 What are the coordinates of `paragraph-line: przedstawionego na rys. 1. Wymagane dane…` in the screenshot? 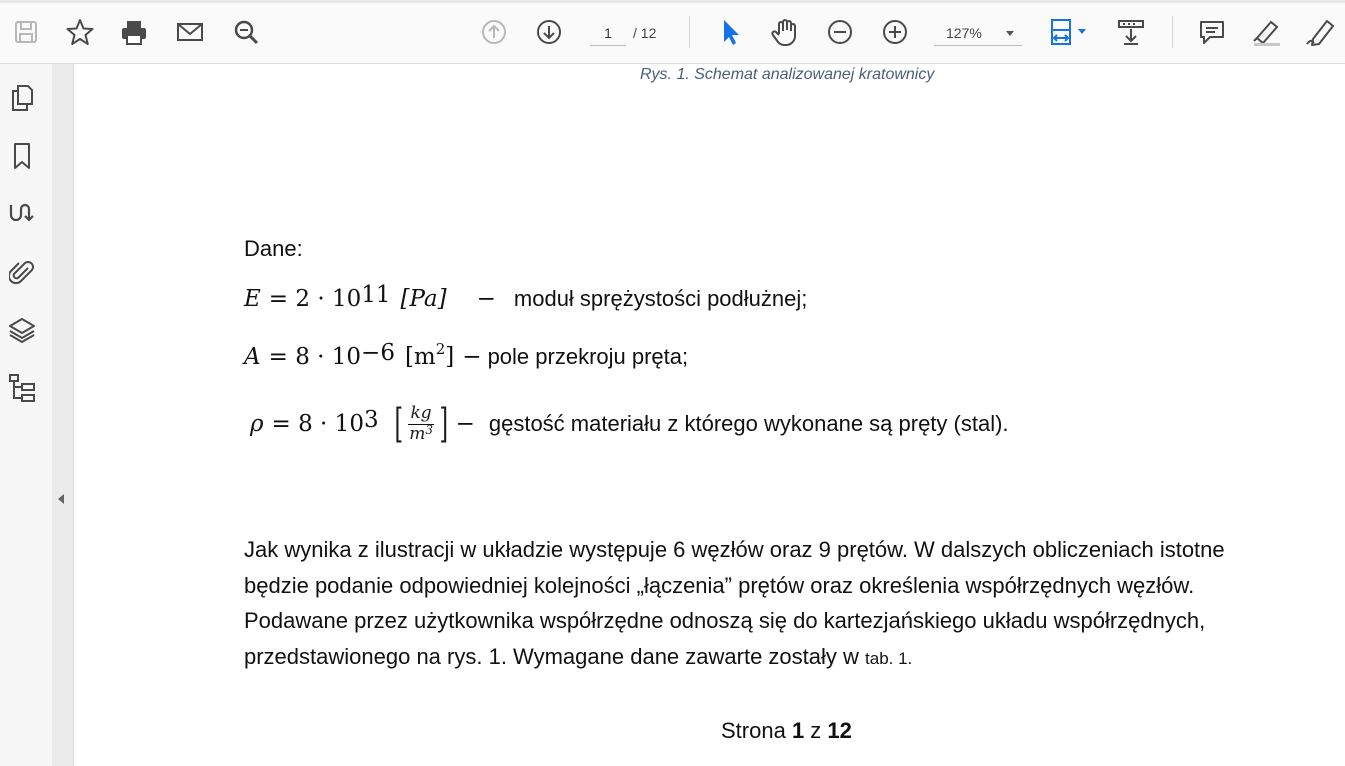 It's located at (789, 658).